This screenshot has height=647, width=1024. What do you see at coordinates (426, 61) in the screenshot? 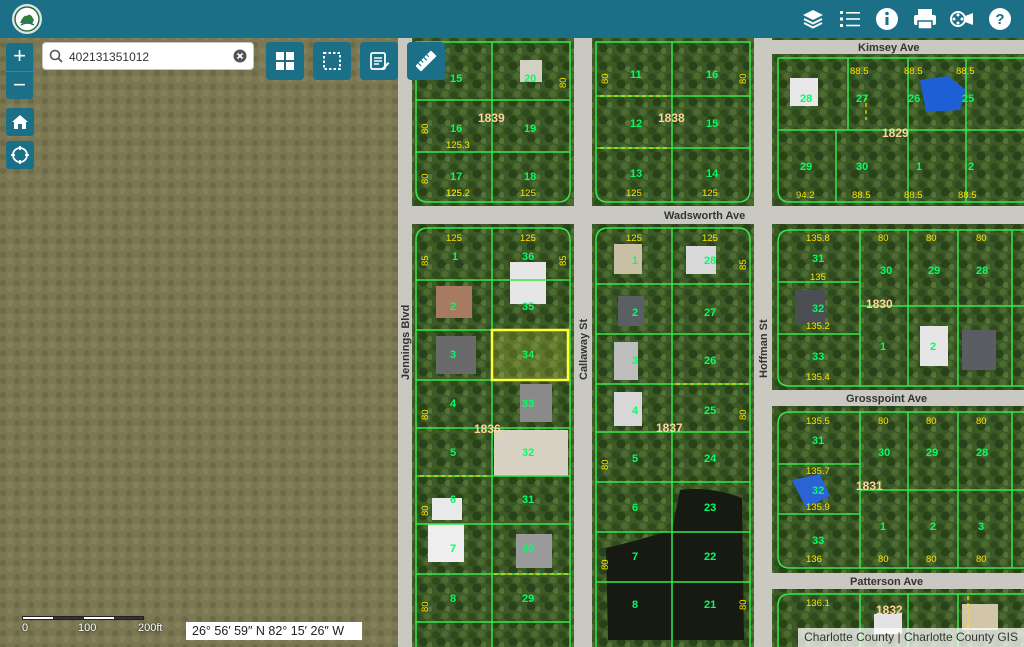
I see `measure-button` at bounding box center [426, 61].